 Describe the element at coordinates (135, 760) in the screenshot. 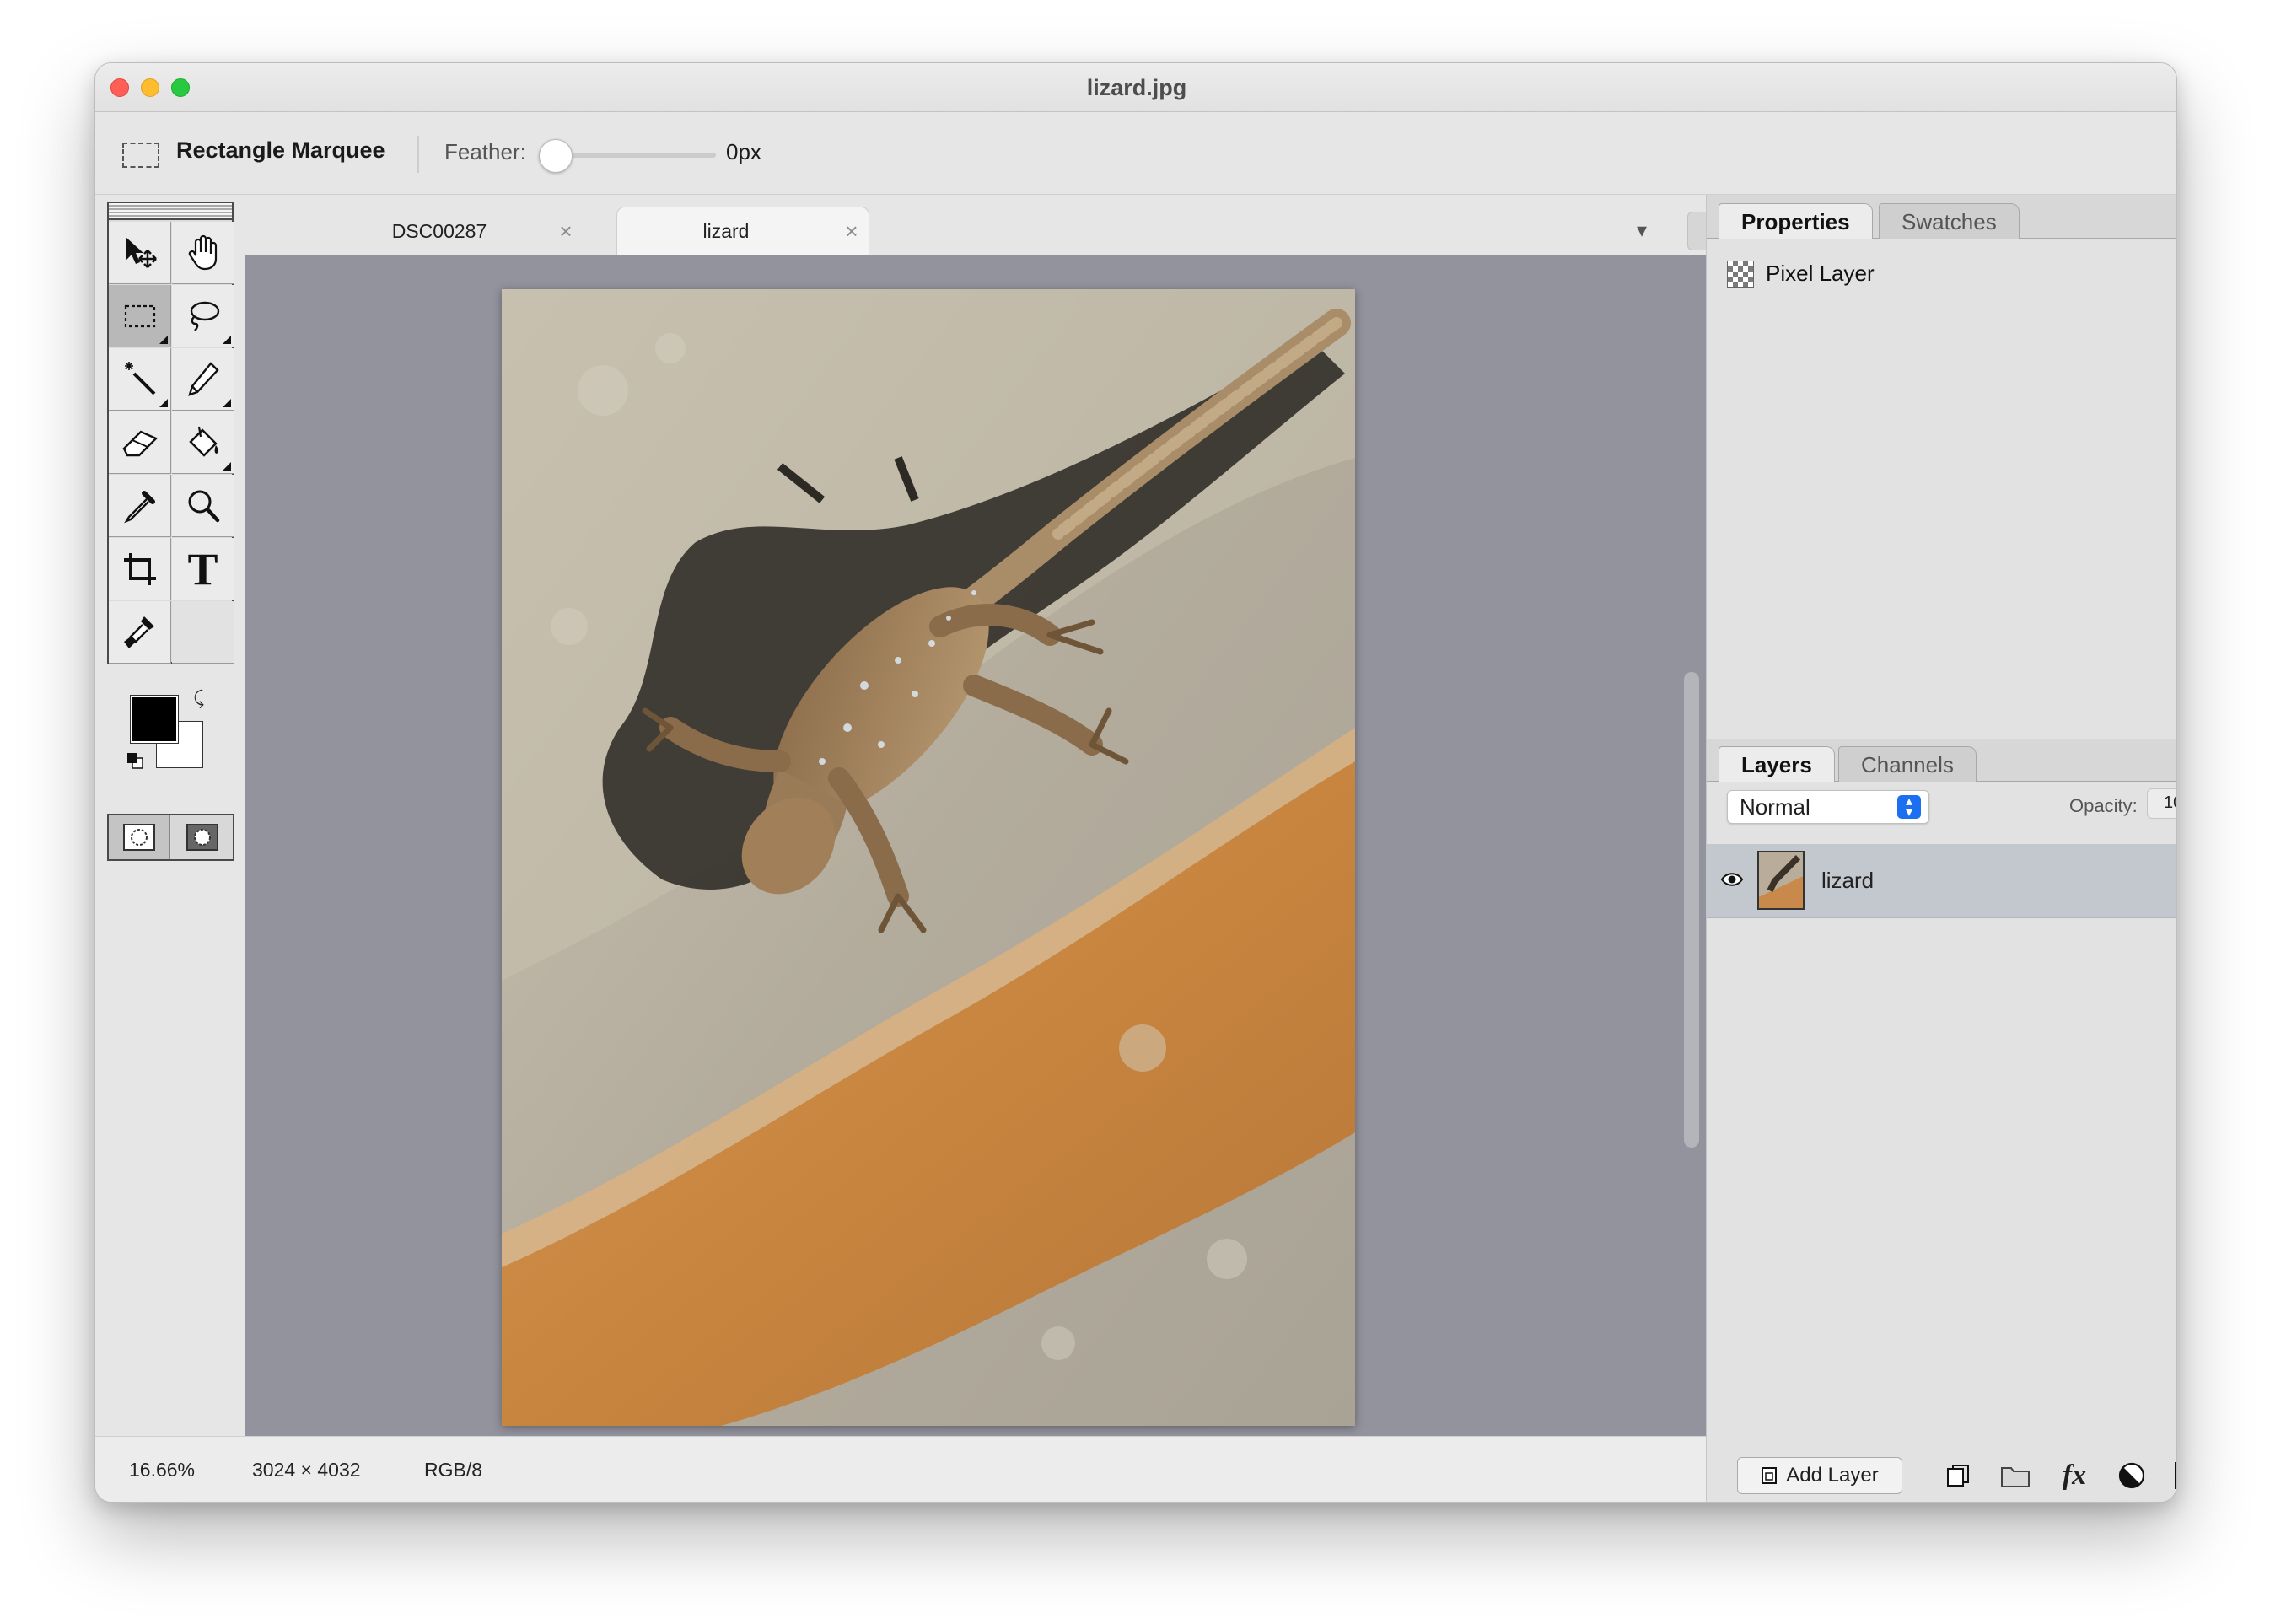

I see `default-colors-icon` at that location.